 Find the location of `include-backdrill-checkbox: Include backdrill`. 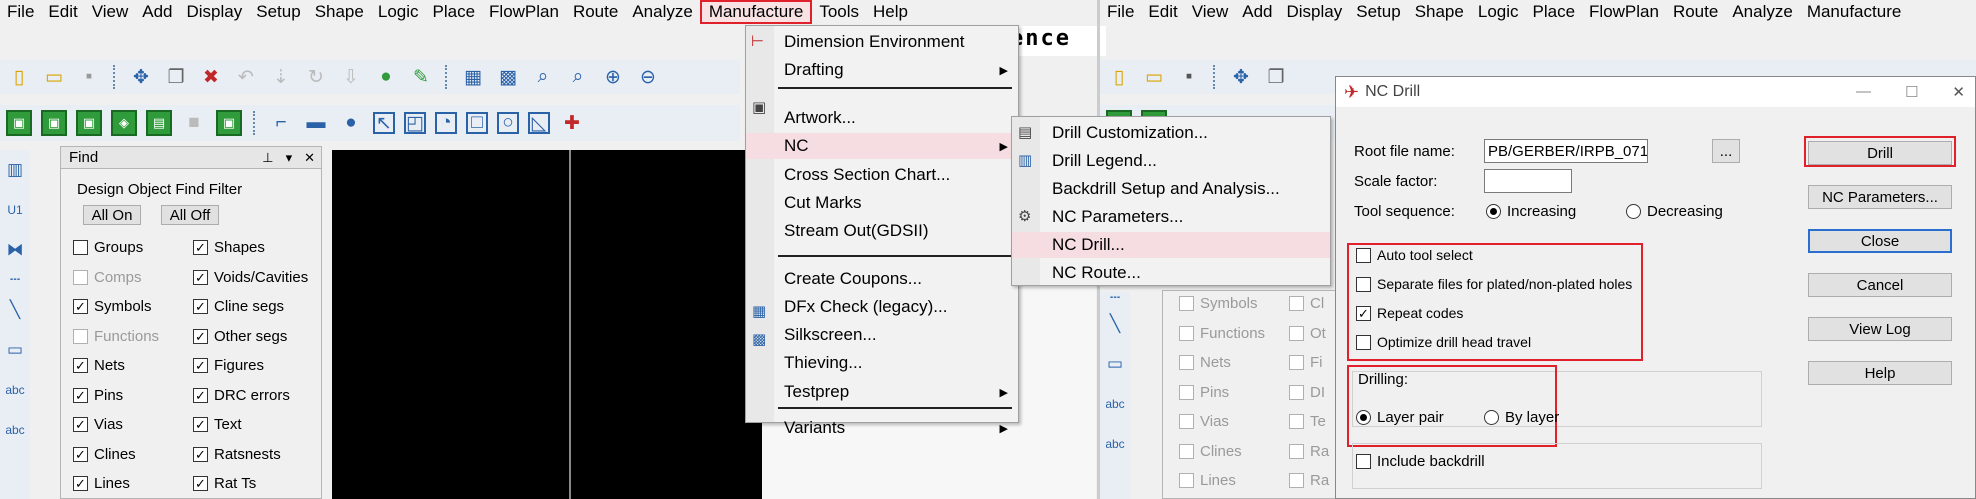

include-backdrill-checkbox: Include backdrill is located at coordinates (1420, 461).